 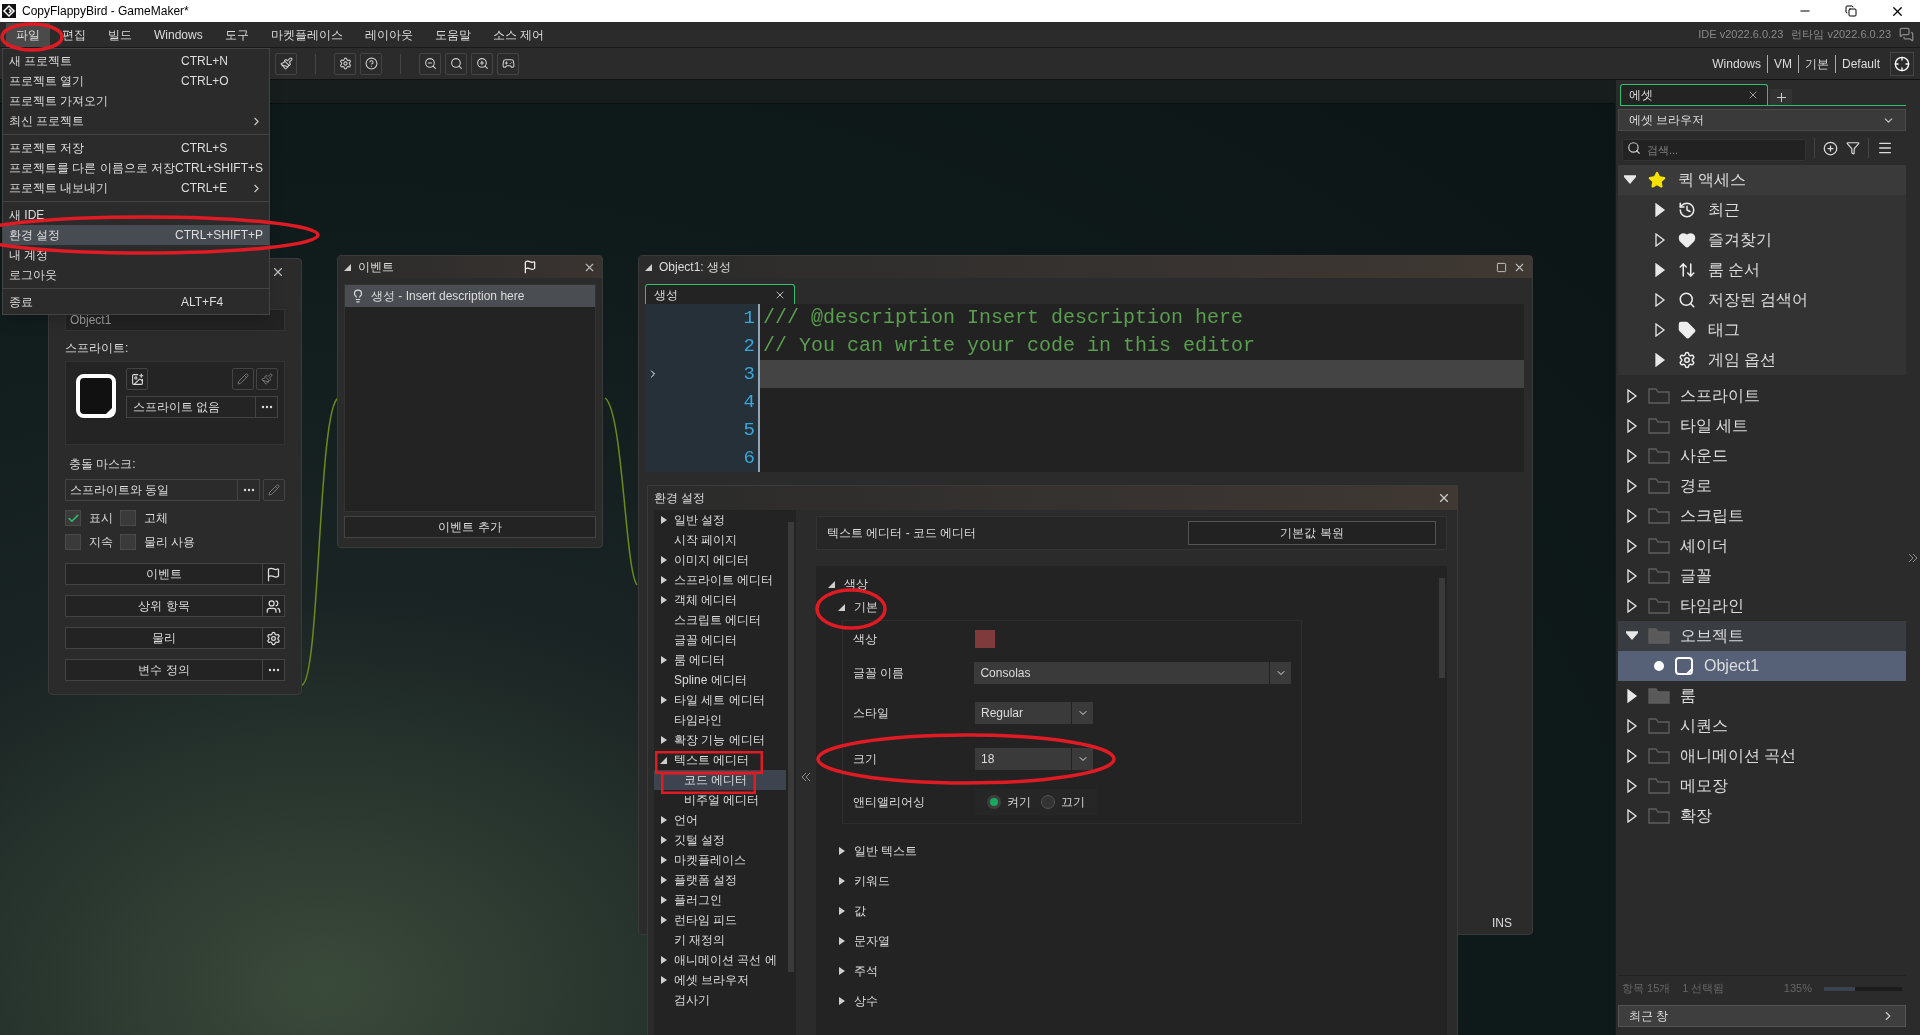 I want to click on menu-icon, so click(x=1885, y=148).